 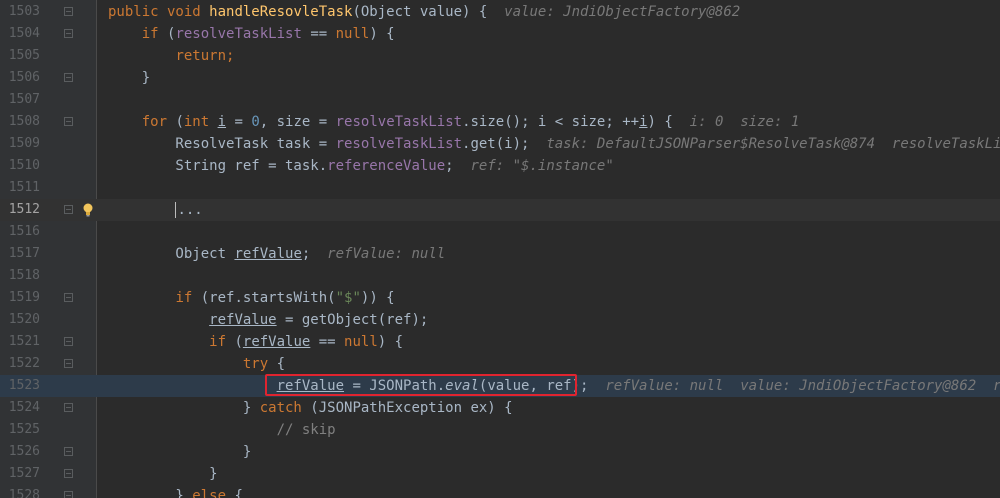 What do you see at coordinates (318, 34) in the screenshot?
I see `code-token: ==` at bounding box center [318, 34].